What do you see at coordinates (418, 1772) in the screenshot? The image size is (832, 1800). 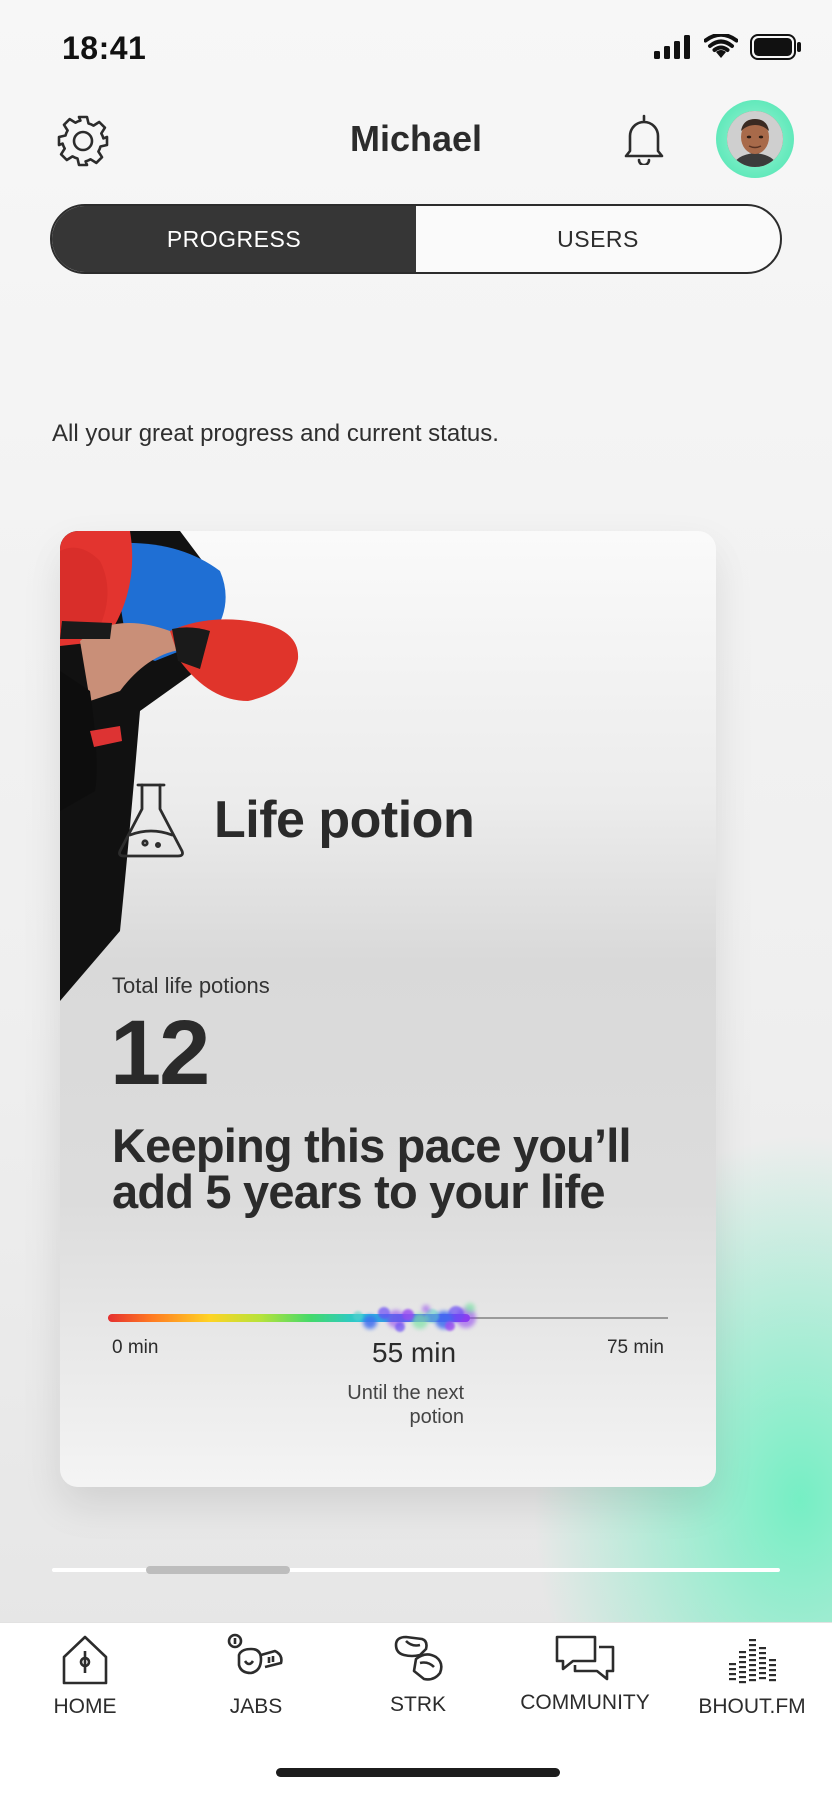 I see `home-indicator` at bounding box center [418, 1772].